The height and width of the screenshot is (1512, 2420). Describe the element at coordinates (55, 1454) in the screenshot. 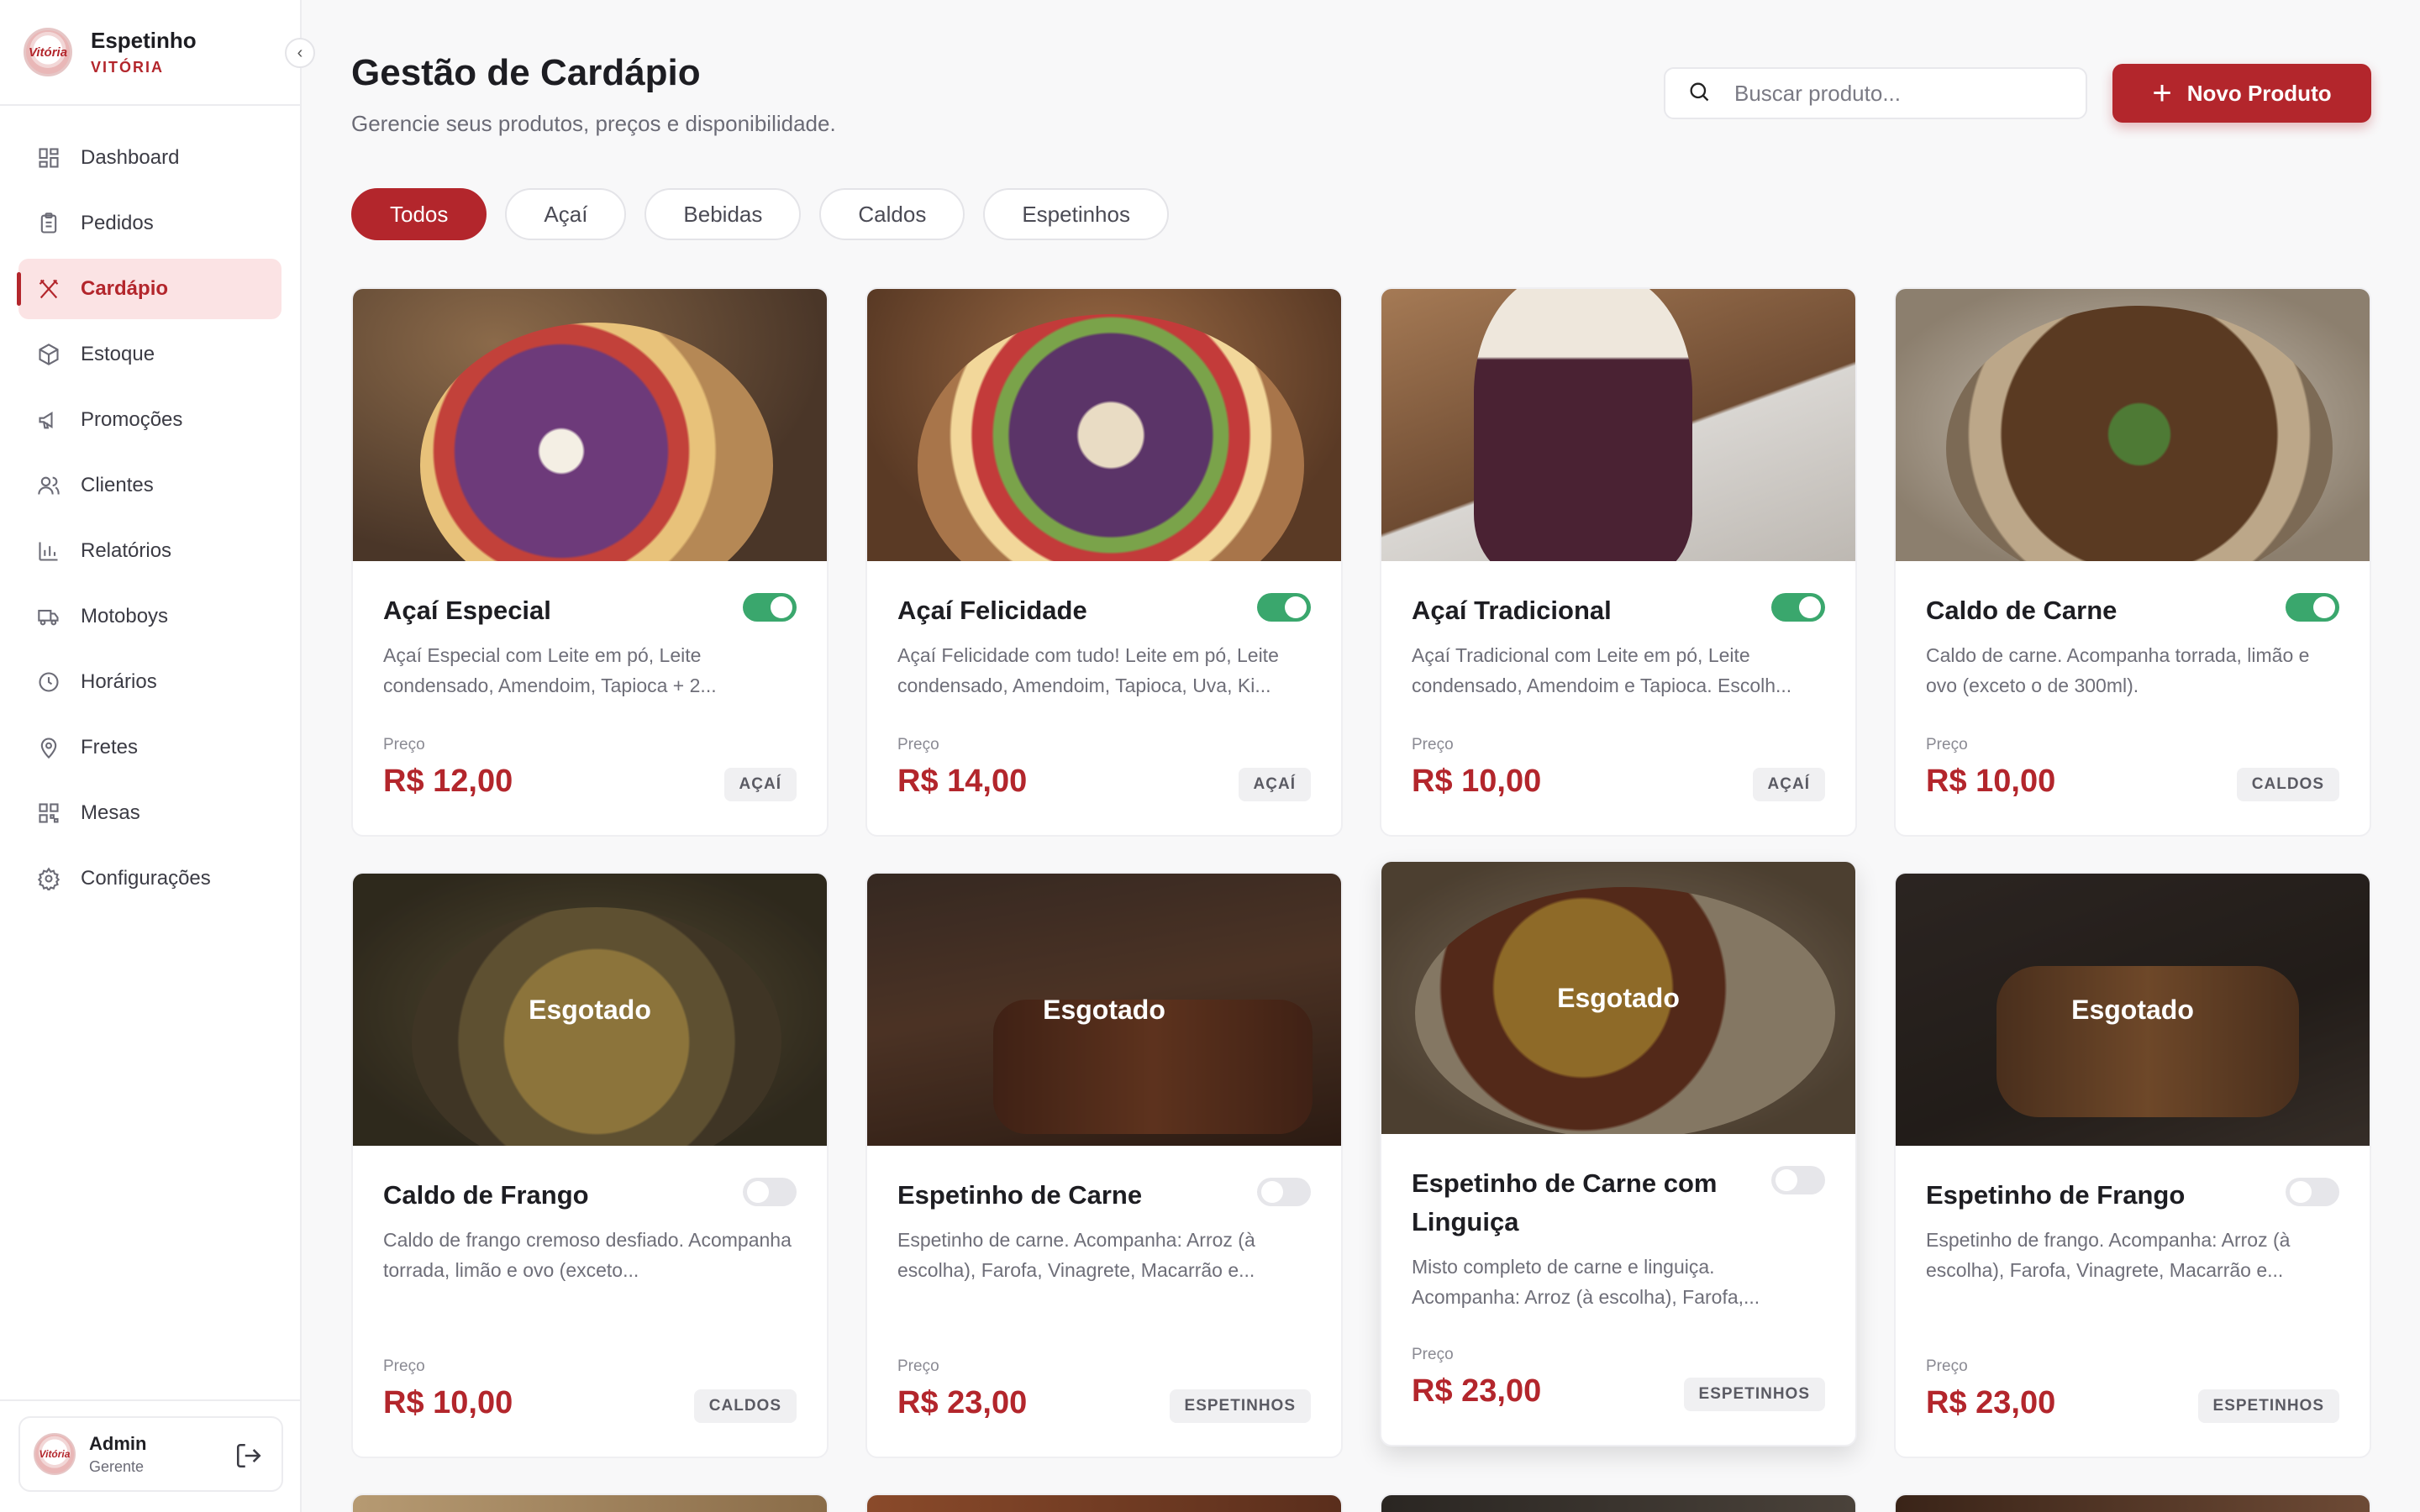

I see `avatar-logo-text: Vitória` at that location.